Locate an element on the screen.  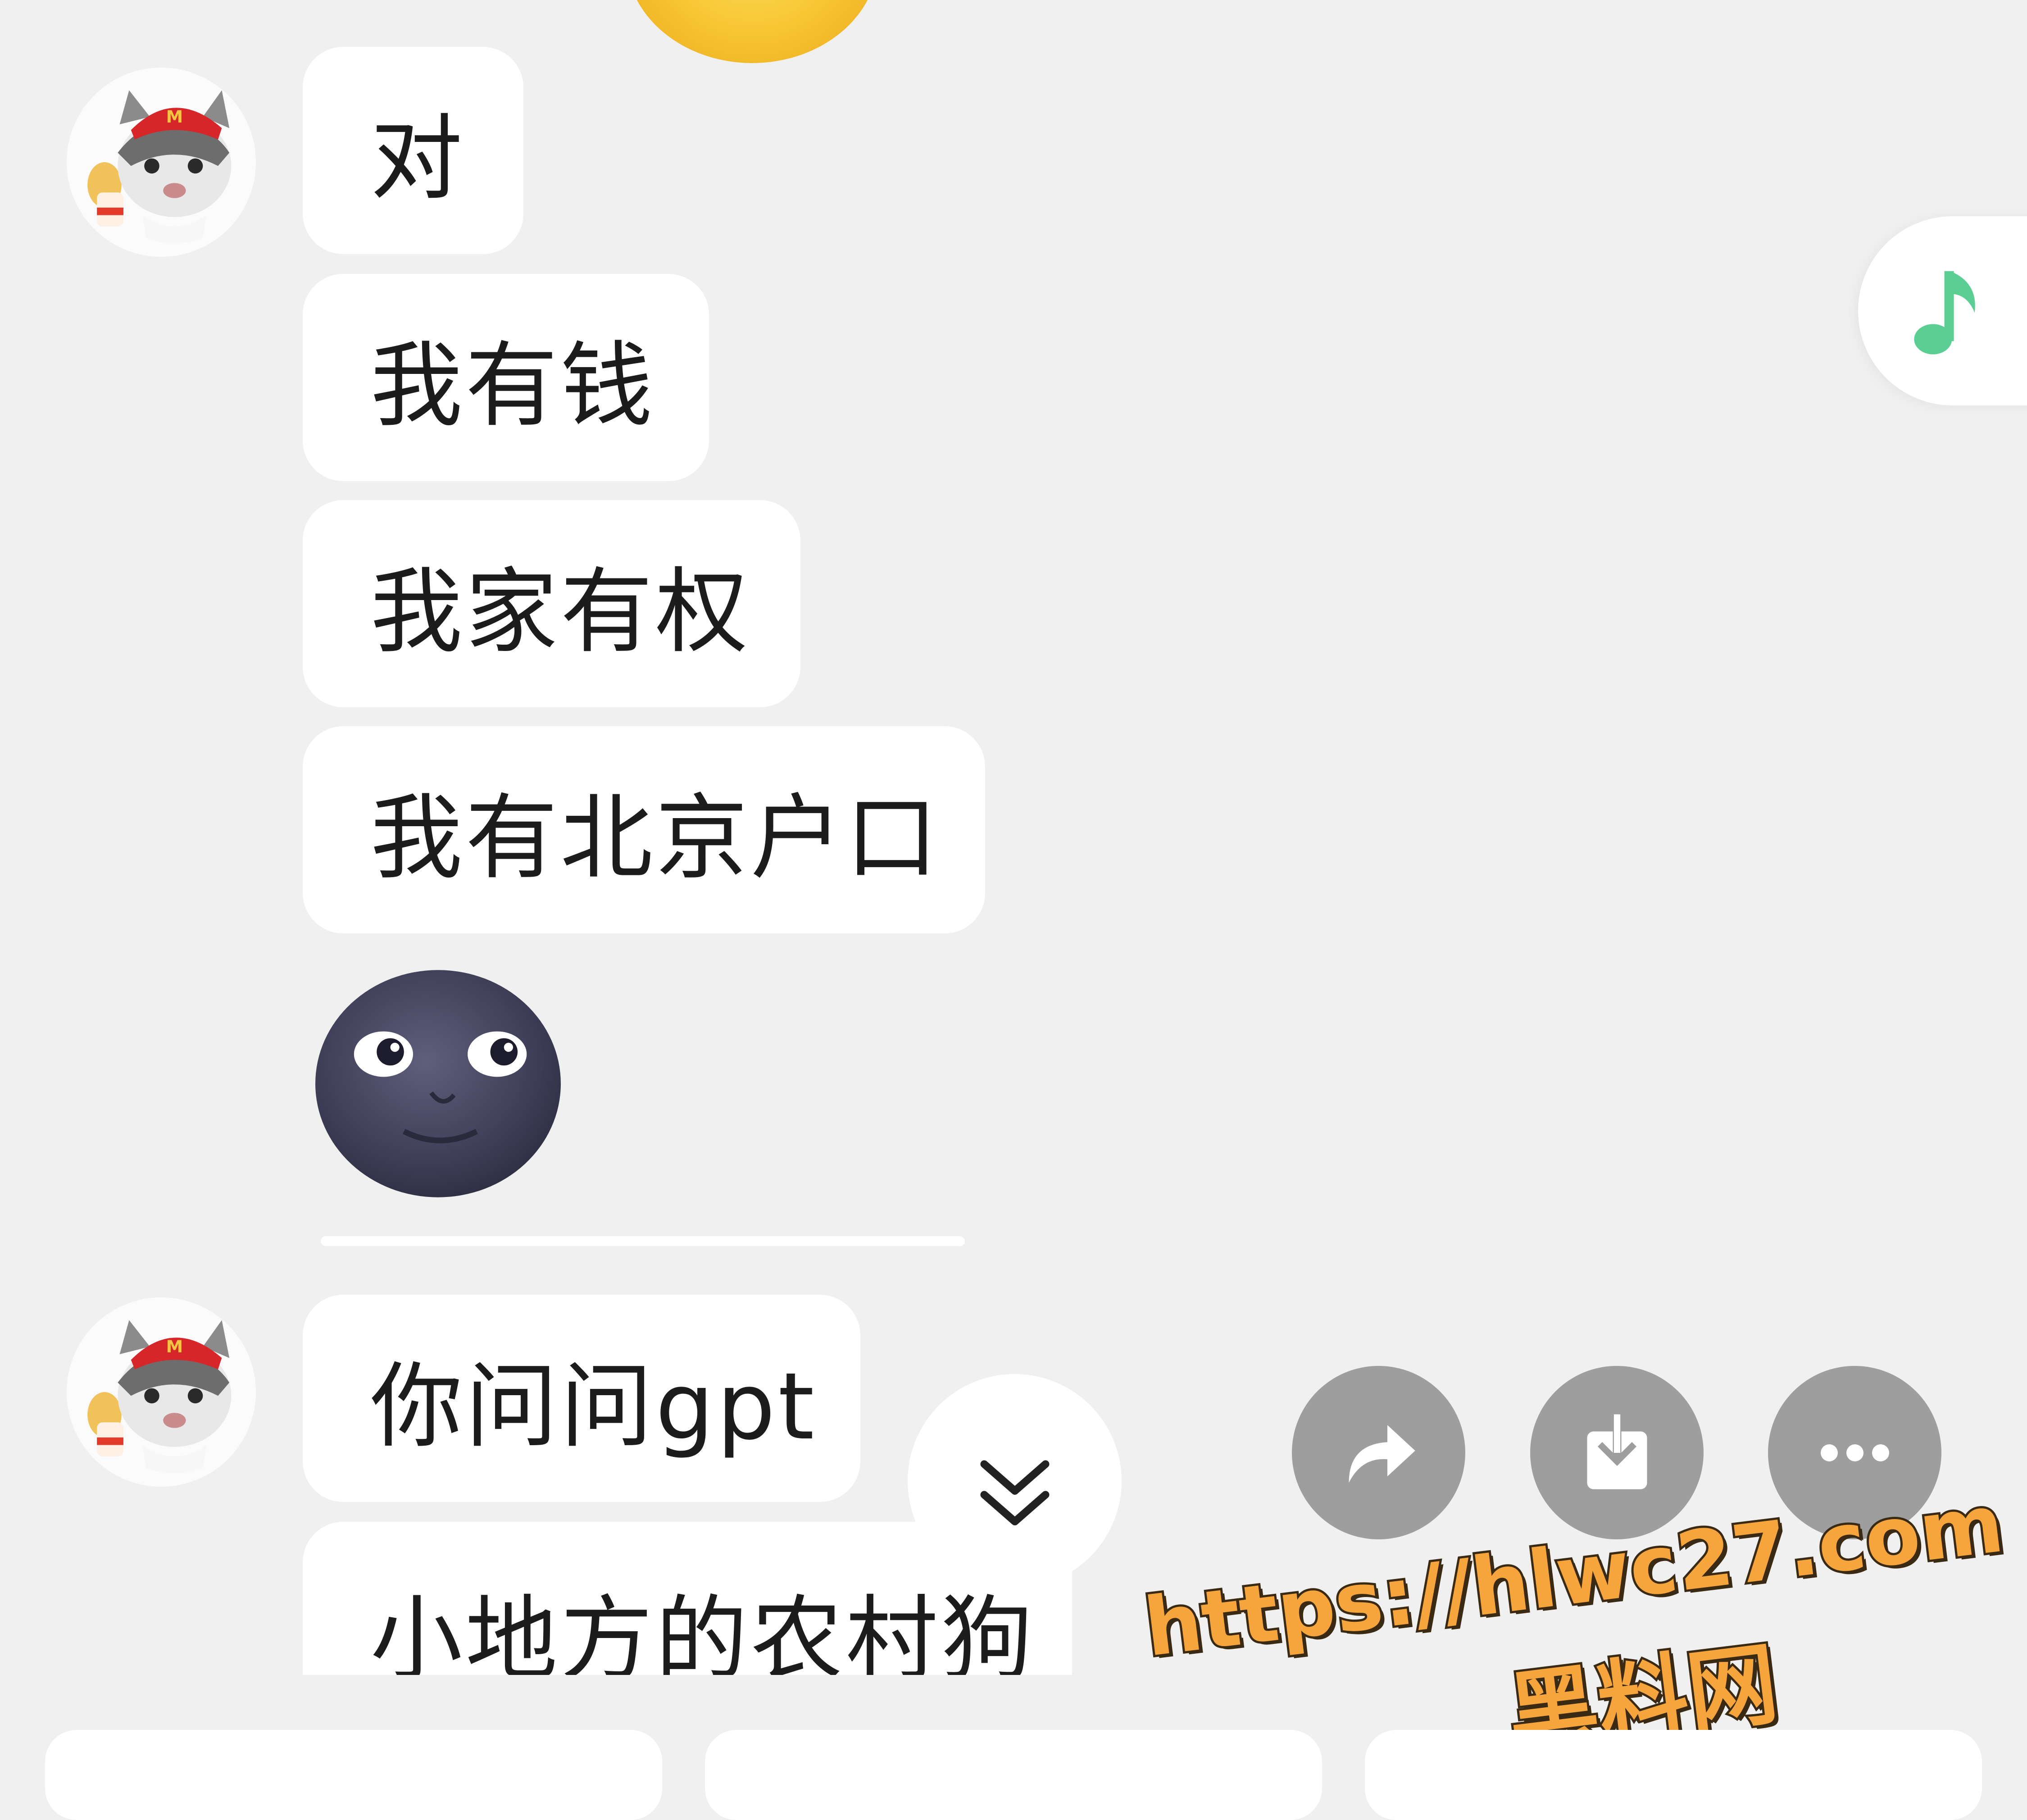
message-text: 我有钱 is located at coordinates (512, 386).